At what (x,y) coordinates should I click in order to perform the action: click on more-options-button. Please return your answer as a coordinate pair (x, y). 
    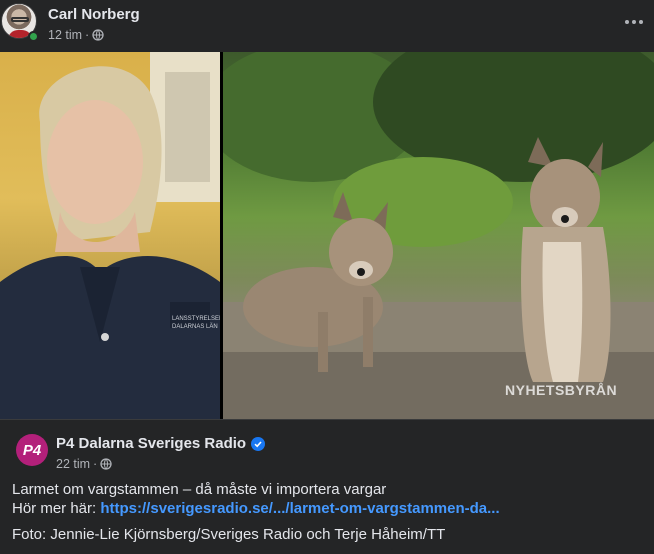
    Looking at the image, I should click on (634, 22).